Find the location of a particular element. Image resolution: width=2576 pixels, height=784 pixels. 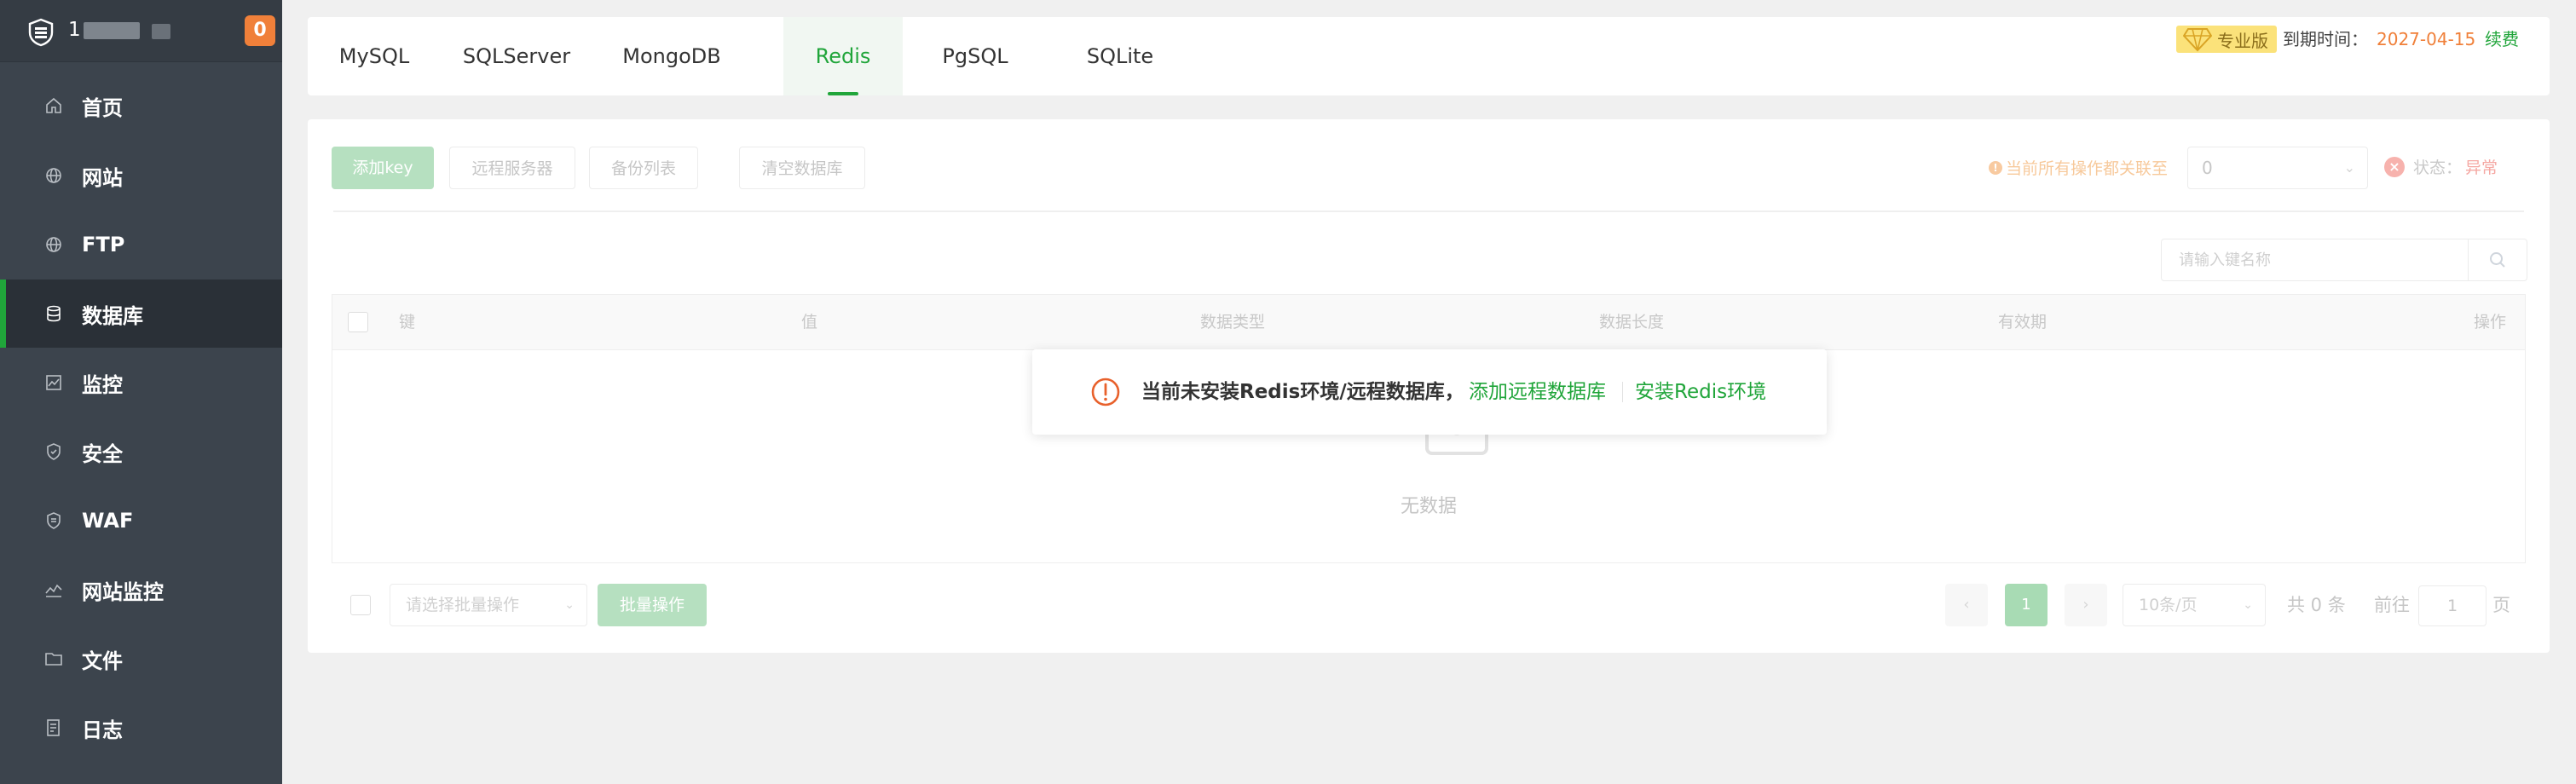

home-icon is located at coordinates (53, 105).